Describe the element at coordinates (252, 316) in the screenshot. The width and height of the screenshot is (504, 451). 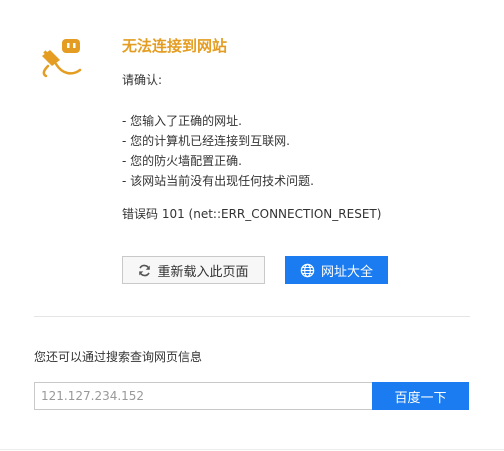
I see `divider` at that location.